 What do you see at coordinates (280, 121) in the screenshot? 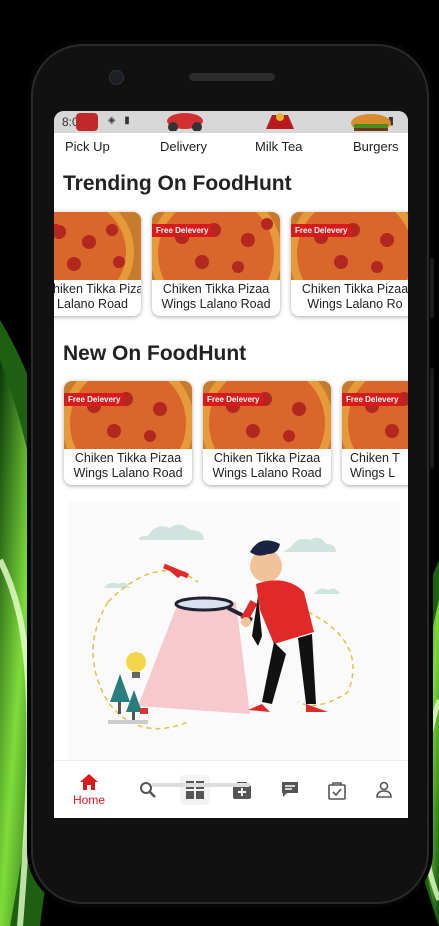
I see `milktea-category-image` at bounding box center [280, 121].